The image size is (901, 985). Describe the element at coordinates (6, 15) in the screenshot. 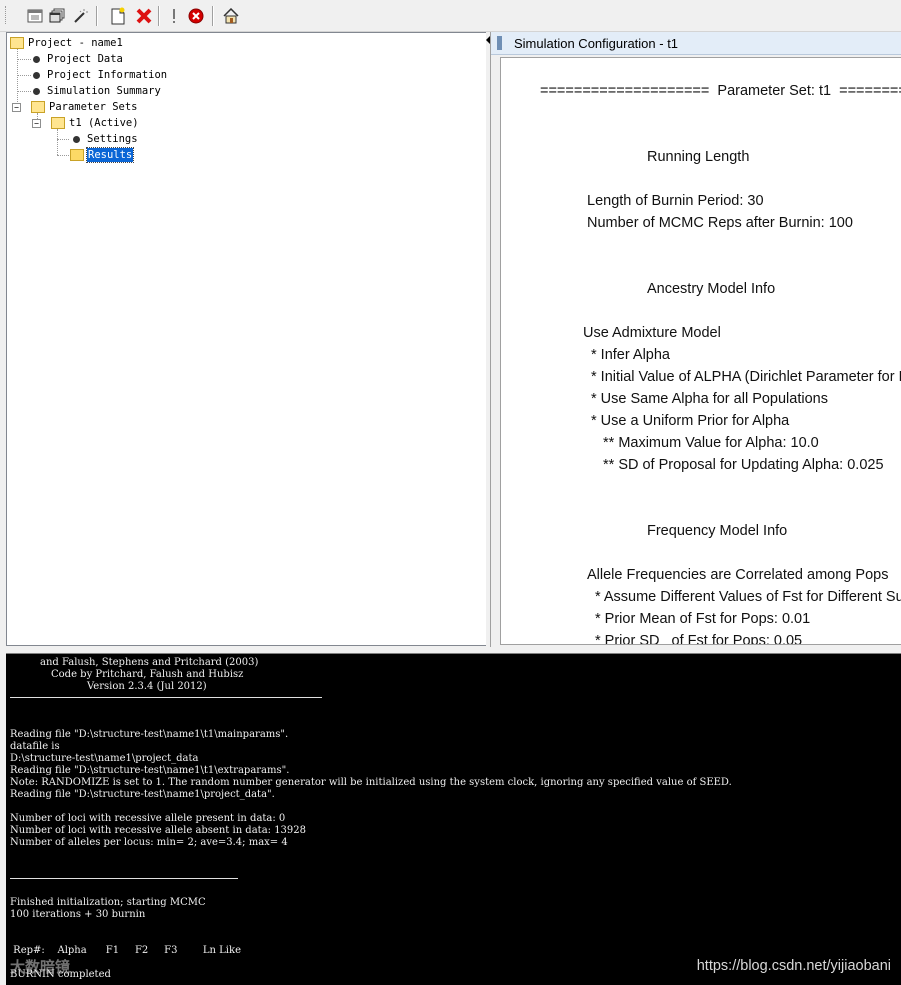

I see `toolbar-grip` at that location.